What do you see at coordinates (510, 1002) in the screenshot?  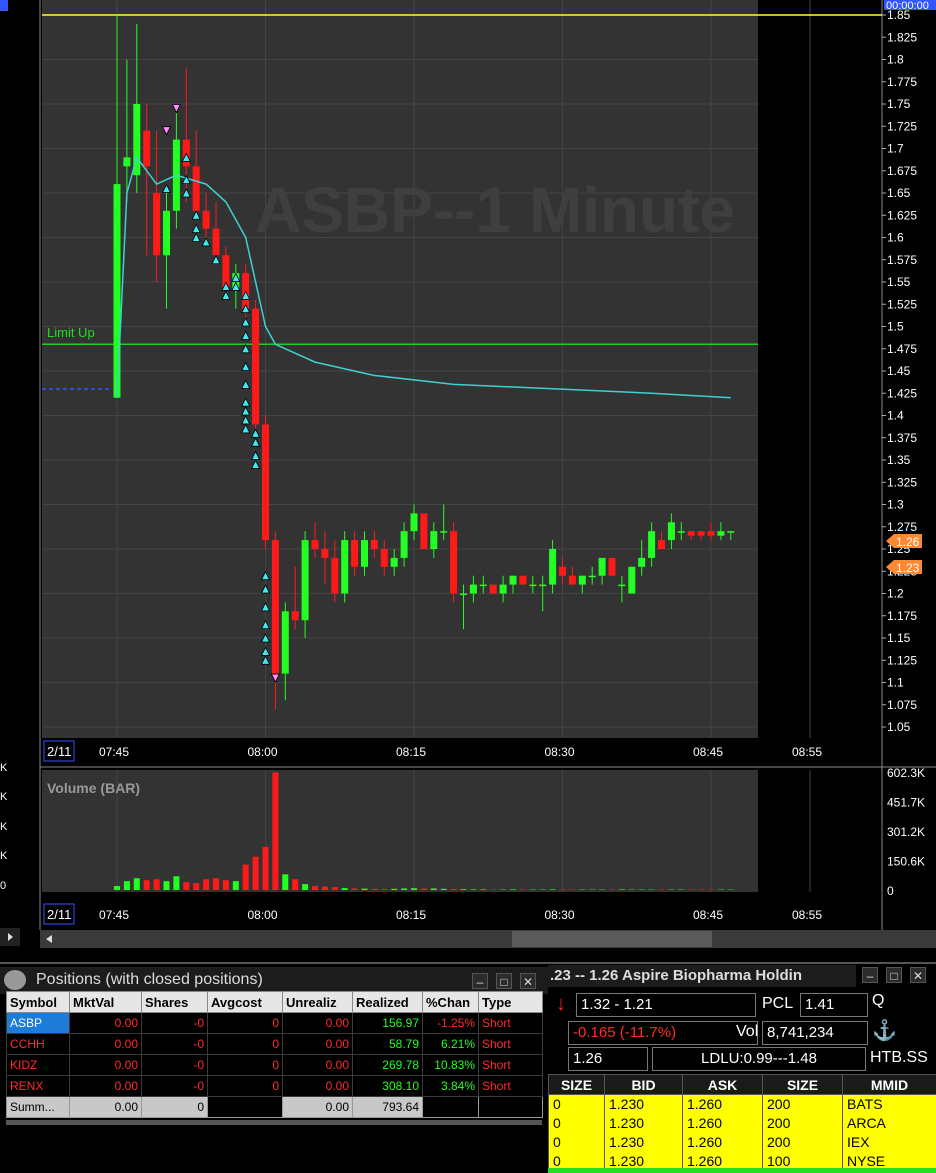 I see `positions-header-cell: Type` at bounding box center [510, 1002].